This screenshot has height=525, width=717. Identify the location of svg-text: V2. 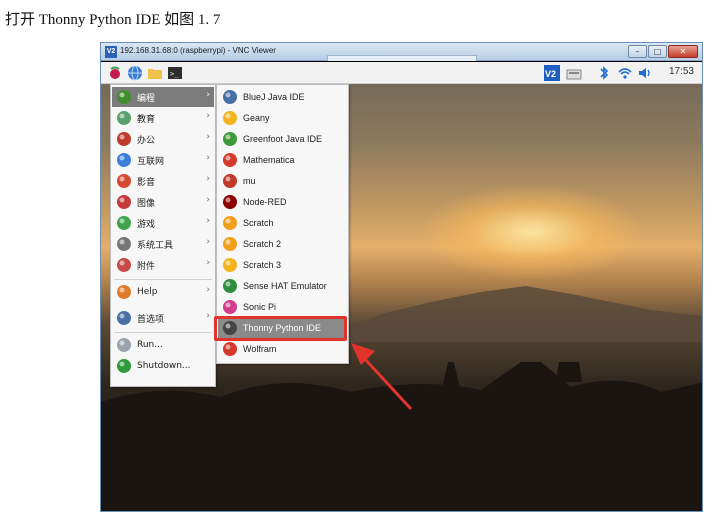
(550, 74).